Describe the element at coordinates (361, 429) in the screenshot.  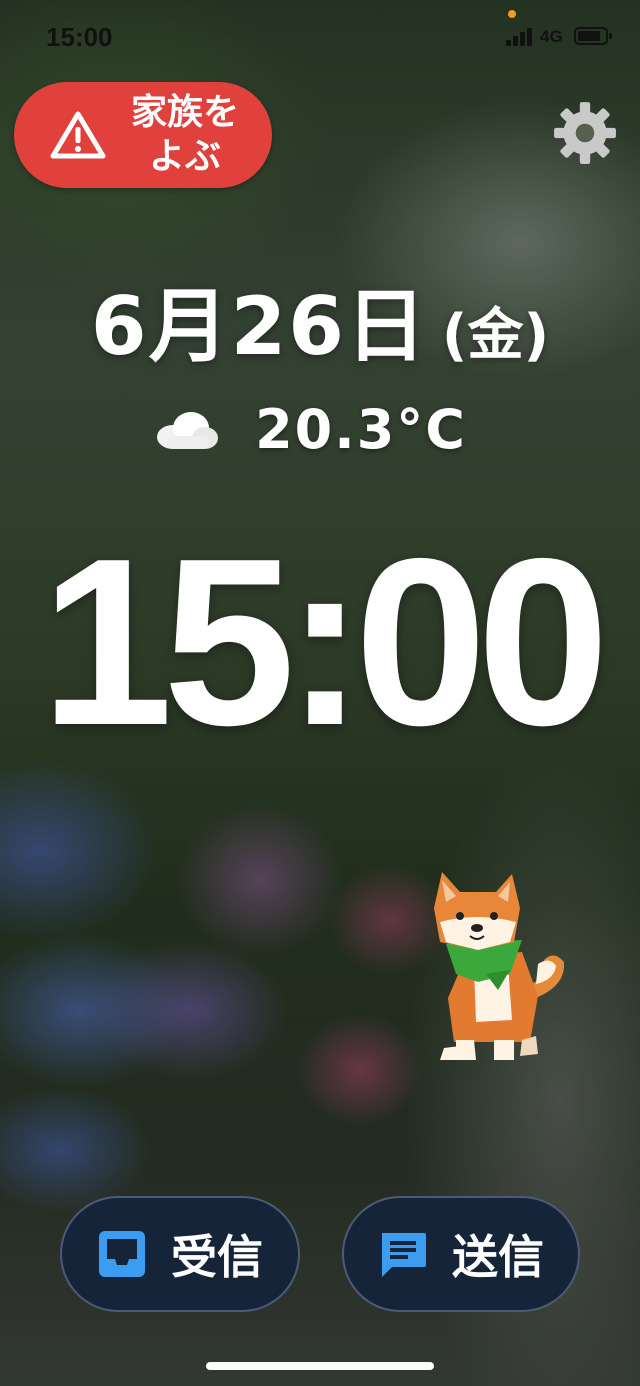
I see `temperature-text: 20.3°C` at that location.